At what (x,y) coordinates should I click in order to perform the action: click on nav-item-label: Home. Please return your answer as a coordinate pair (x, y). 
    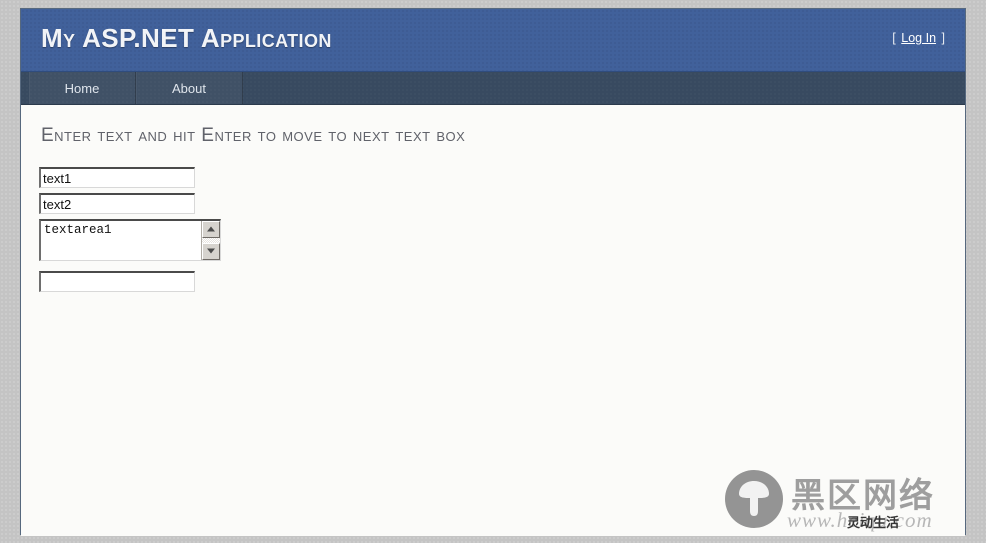
    Looking at the image, I should click on (82, 88).